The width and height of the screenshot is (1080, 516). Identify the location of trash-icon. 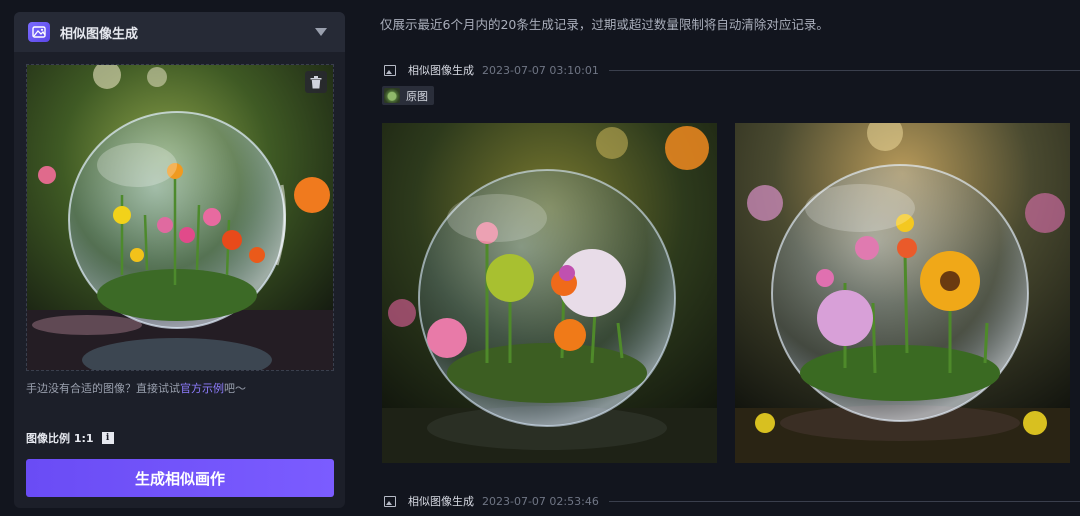
(316, 81).